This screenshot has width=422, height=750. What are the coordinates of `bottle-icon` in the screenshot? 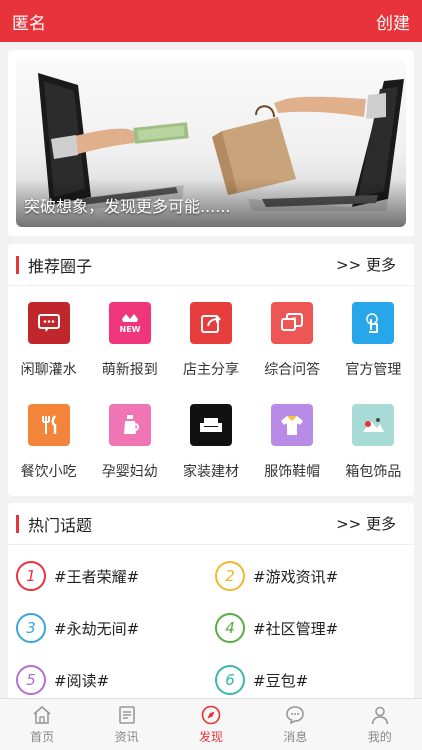 It's located at (129, 425).